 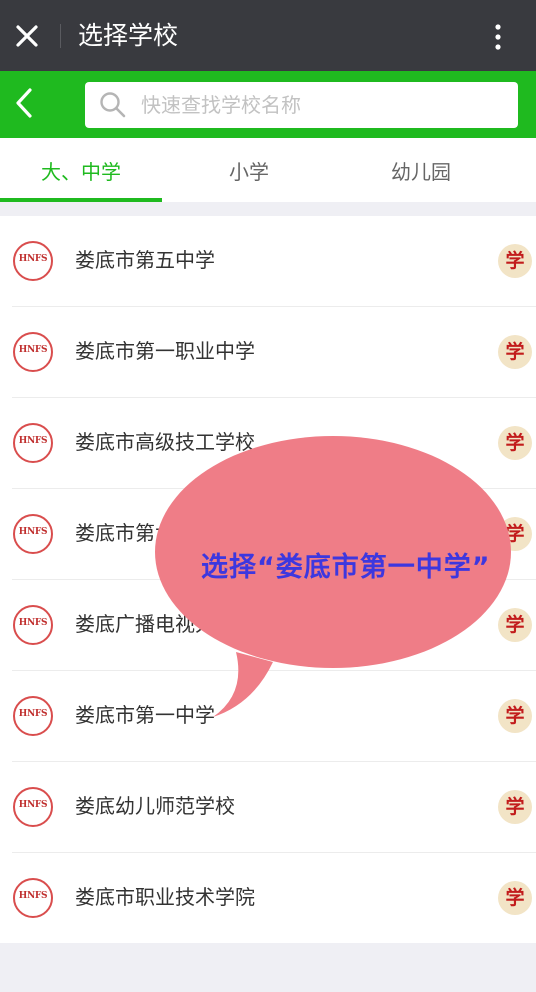 I want to click on tab-middle-school: 大、中学, so click(x=81, y=170).